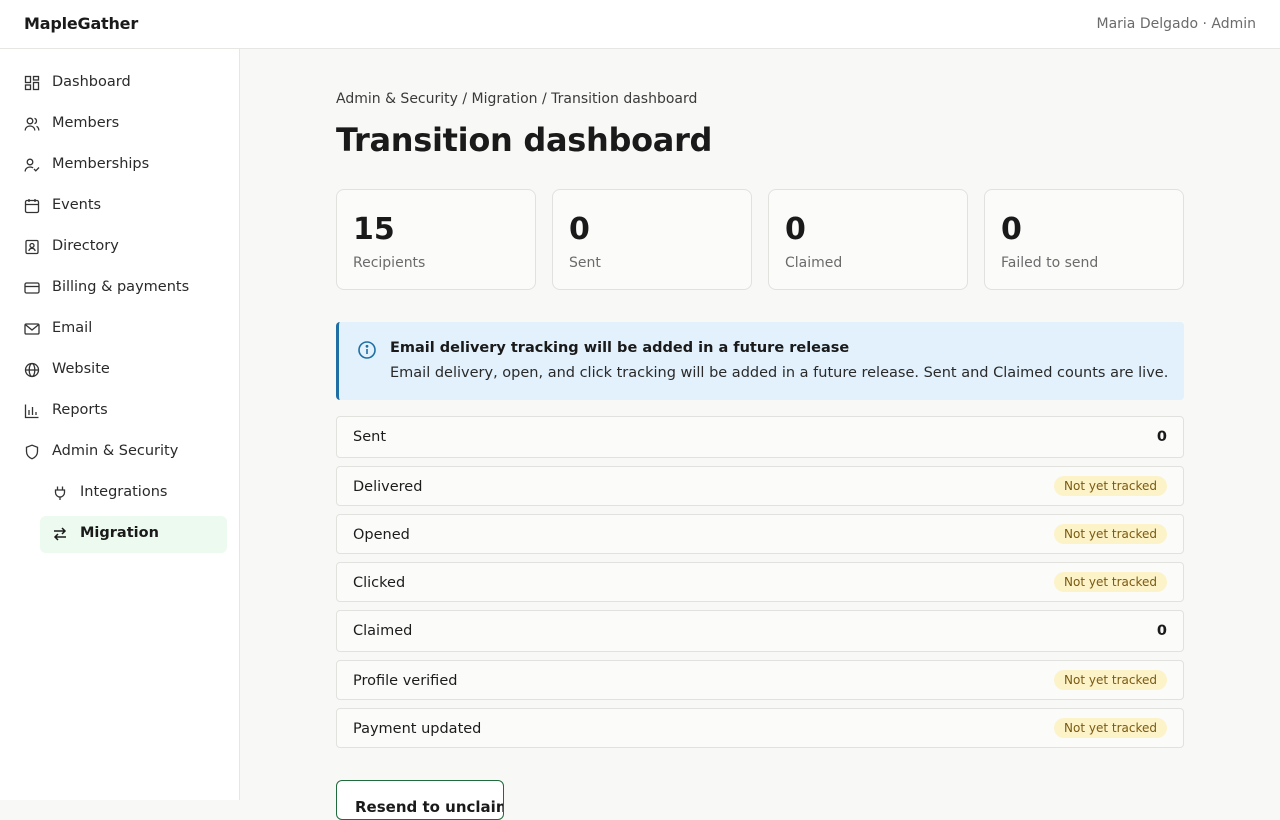 The image size is (1280, 820). Describe the element at coordinates (652, 239) in the screenshot. I see `stat-card-sent: 0 Sent` at that location.